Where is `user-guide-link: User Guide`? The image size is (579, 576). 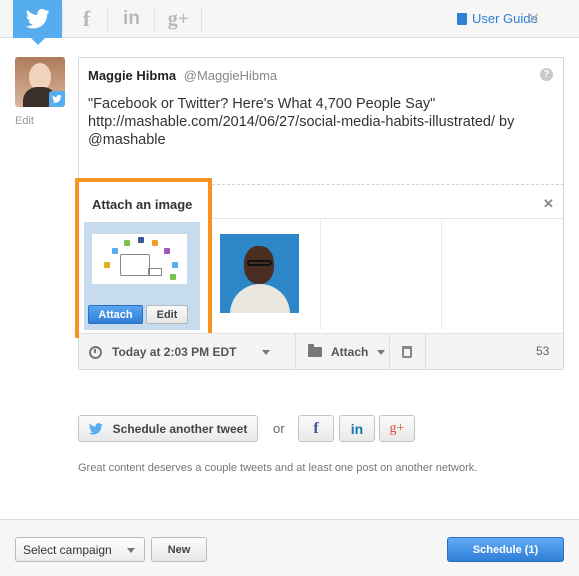 user-guide-link: User Guide is located at coordinates (497, 18).